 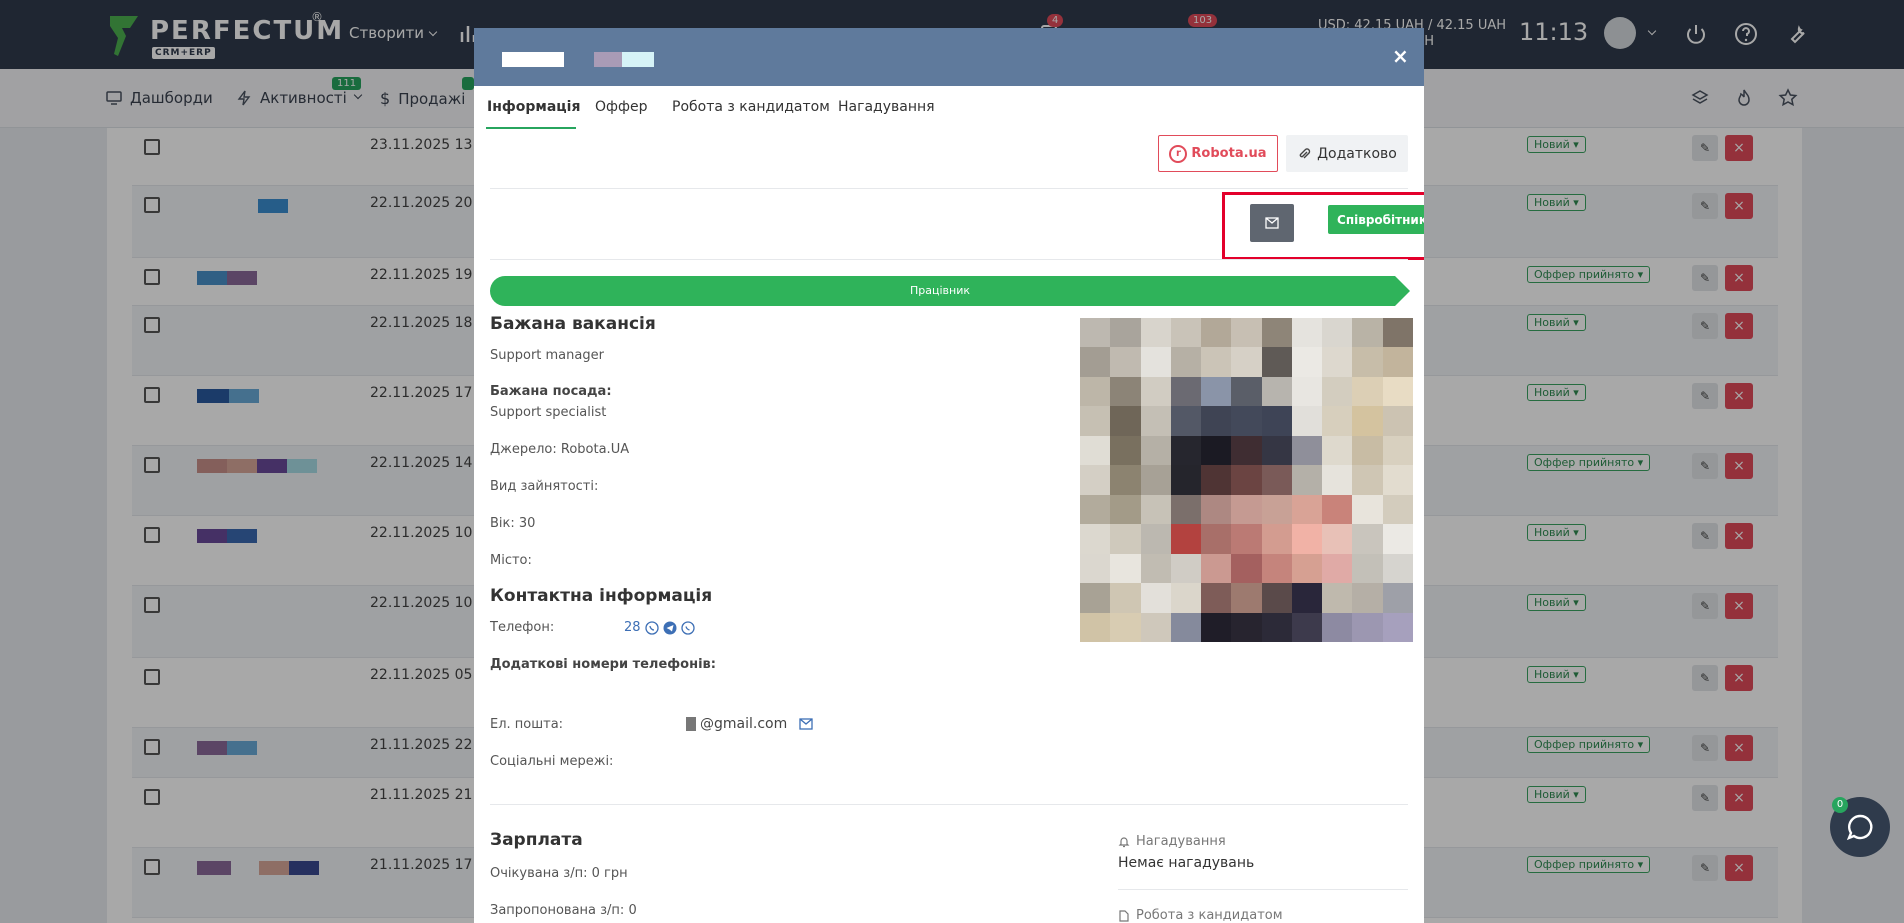 I want to click on candidate-name-redacted, so click(x=533, y=59).